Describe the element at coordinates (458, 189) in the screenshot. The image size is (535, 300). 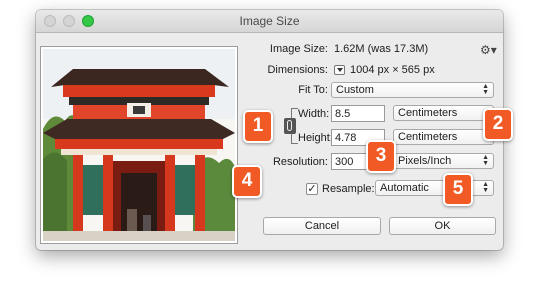
I see `callout-badge-5: 5` at that location.